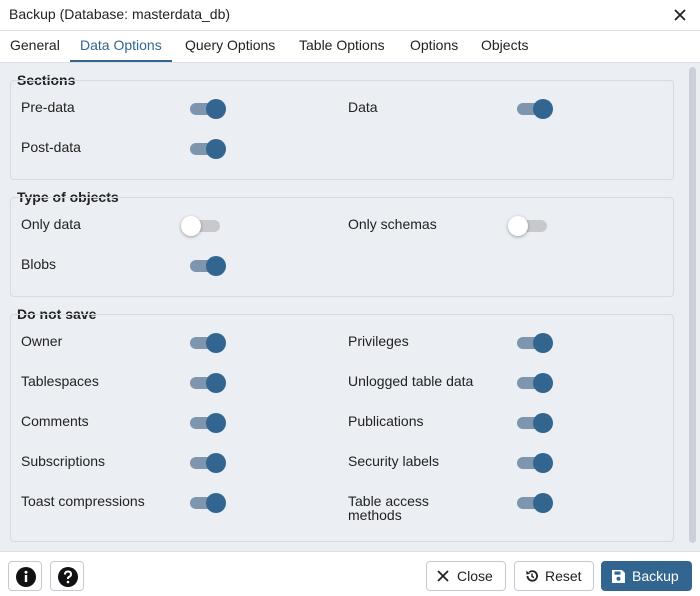 The height and width of the screenshot is (596, 700). I want to click on dialog-footer: Close Reset Backup, so click(350, 573).